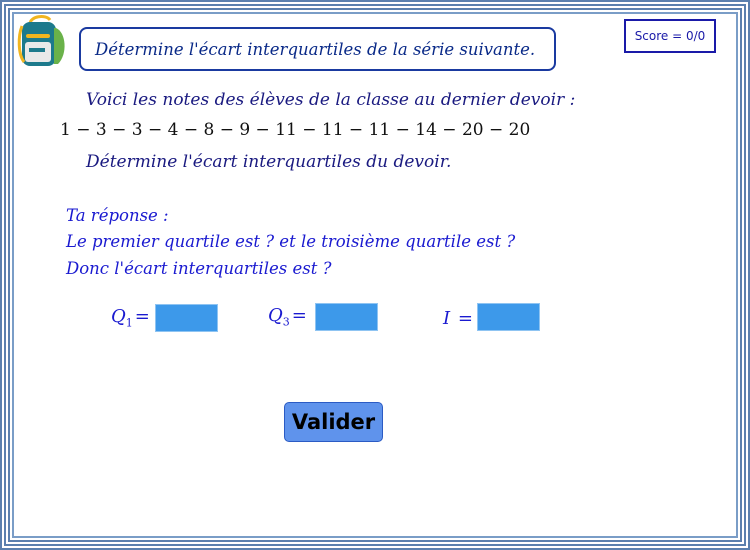 The image size is (750, 550). I want to click on validate-button: Valider, so click(333, 422).